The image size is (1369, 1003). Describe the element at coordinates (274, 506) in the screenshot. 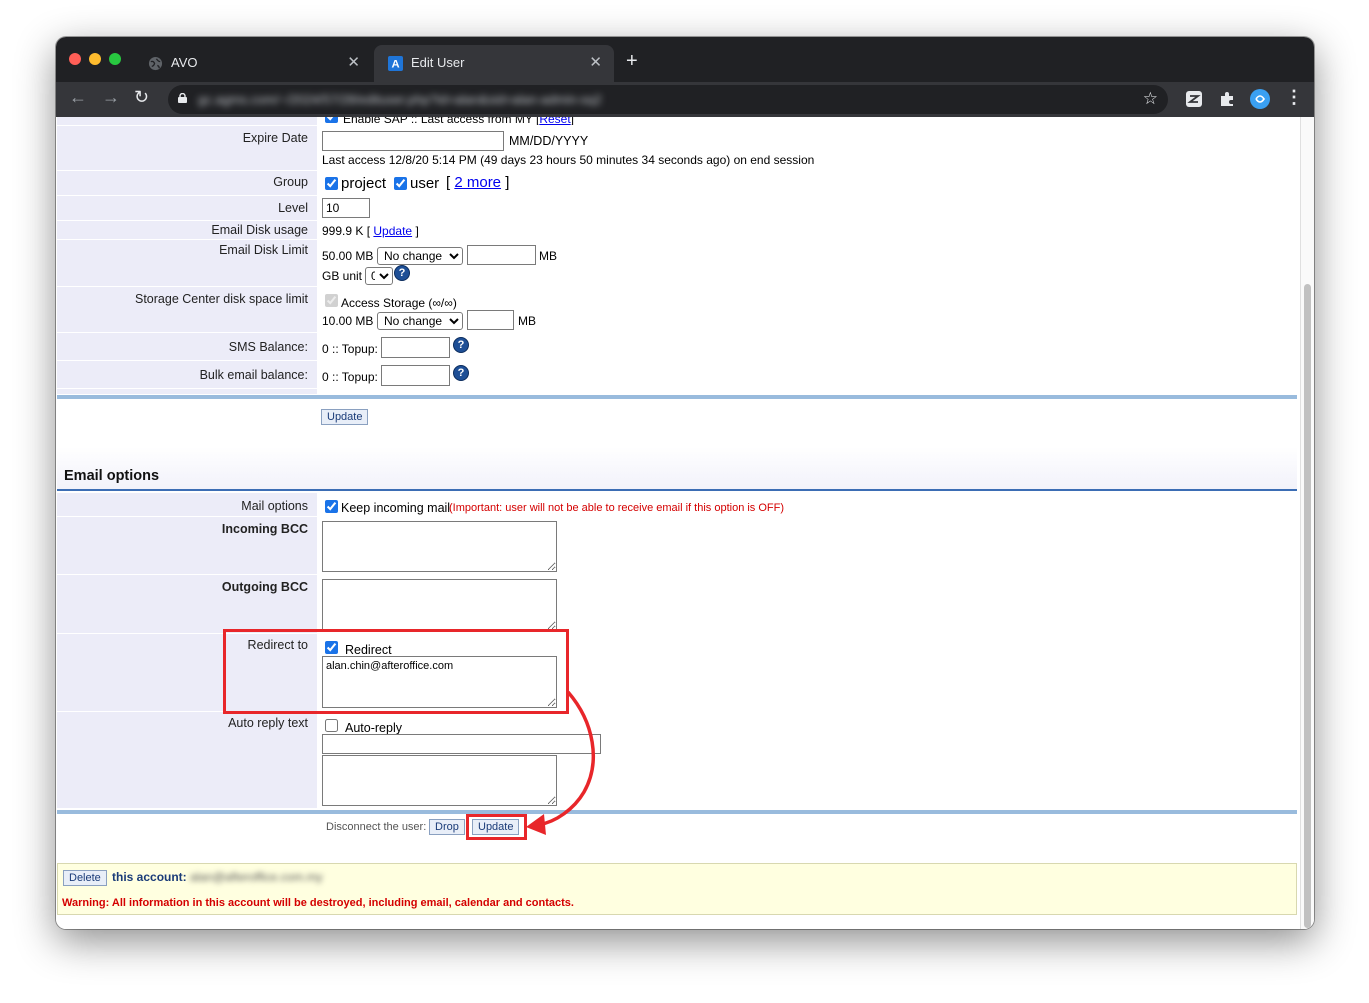

I see `mail-options-label: Mail options` at that location.